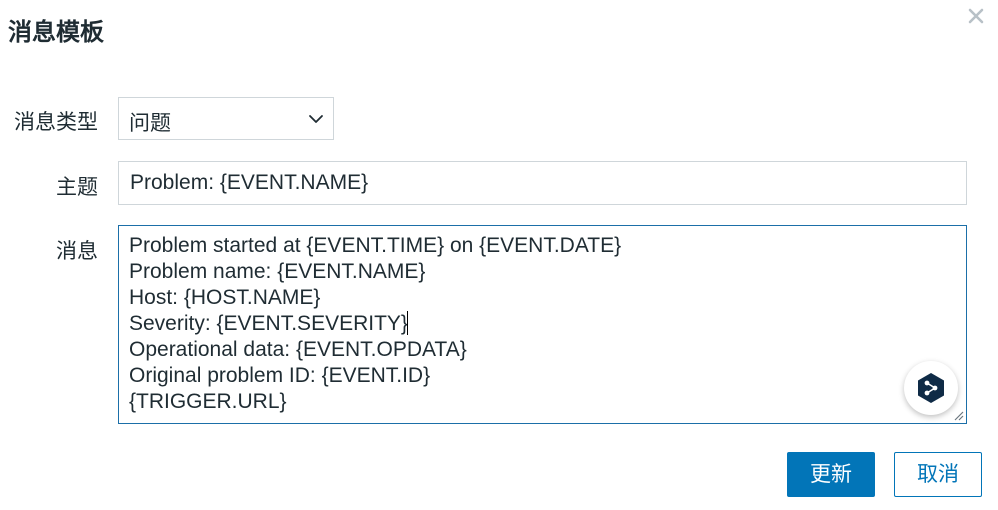 The height and width of the screenshot is (510, 998). Describe the element at coordinates (938, 474) in the screenshot. I see `cancel-button: 取消` at that location.